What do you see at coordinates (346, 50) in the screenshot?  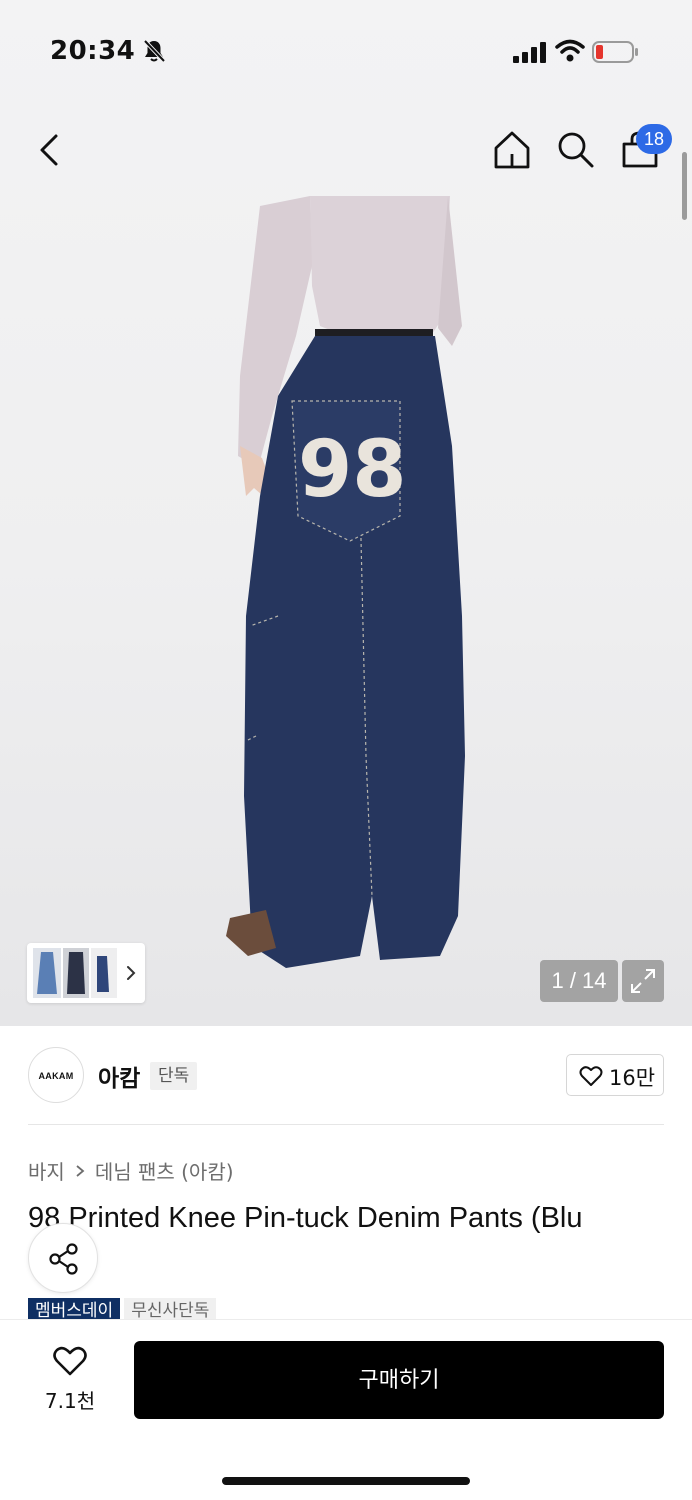 I see `status-bar: 20:34` at bounding box center [346, 50].